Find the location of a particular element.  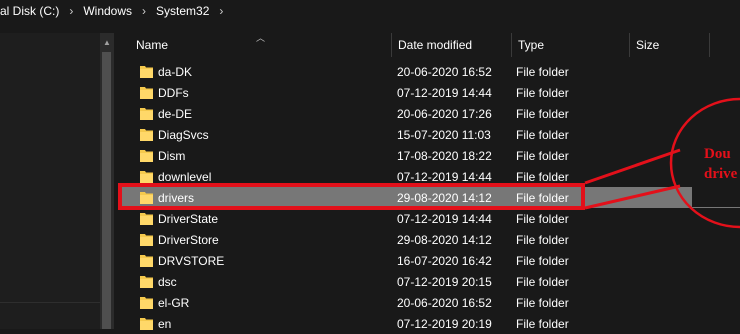

file-row: el-GR 20-06-2020 16:52 File folder is located at coordinates (429, 302).